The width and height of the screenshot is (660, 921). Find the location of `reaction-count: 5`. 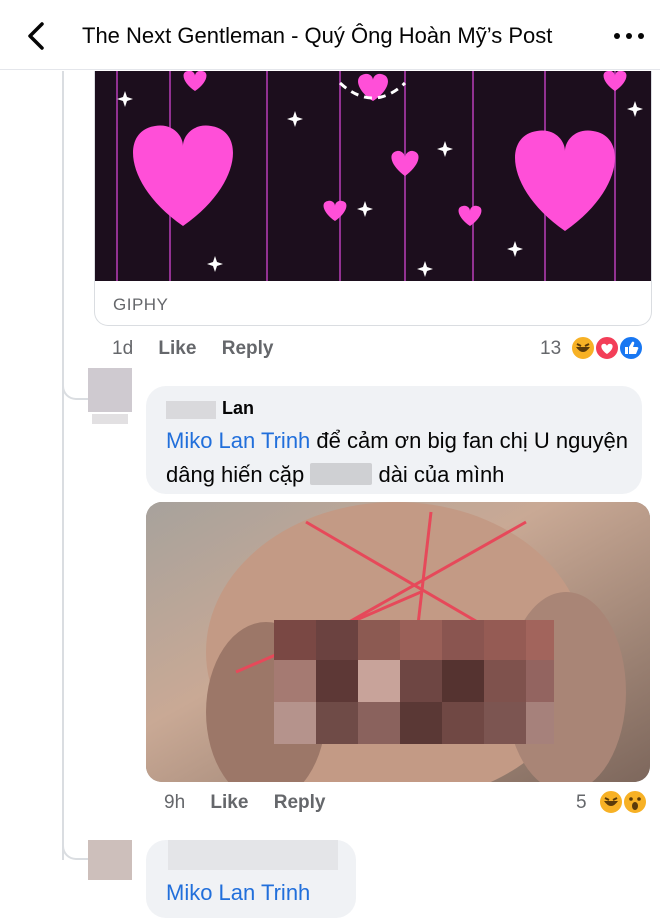

reaction-count: 5 is located at coordinates (581, 803).